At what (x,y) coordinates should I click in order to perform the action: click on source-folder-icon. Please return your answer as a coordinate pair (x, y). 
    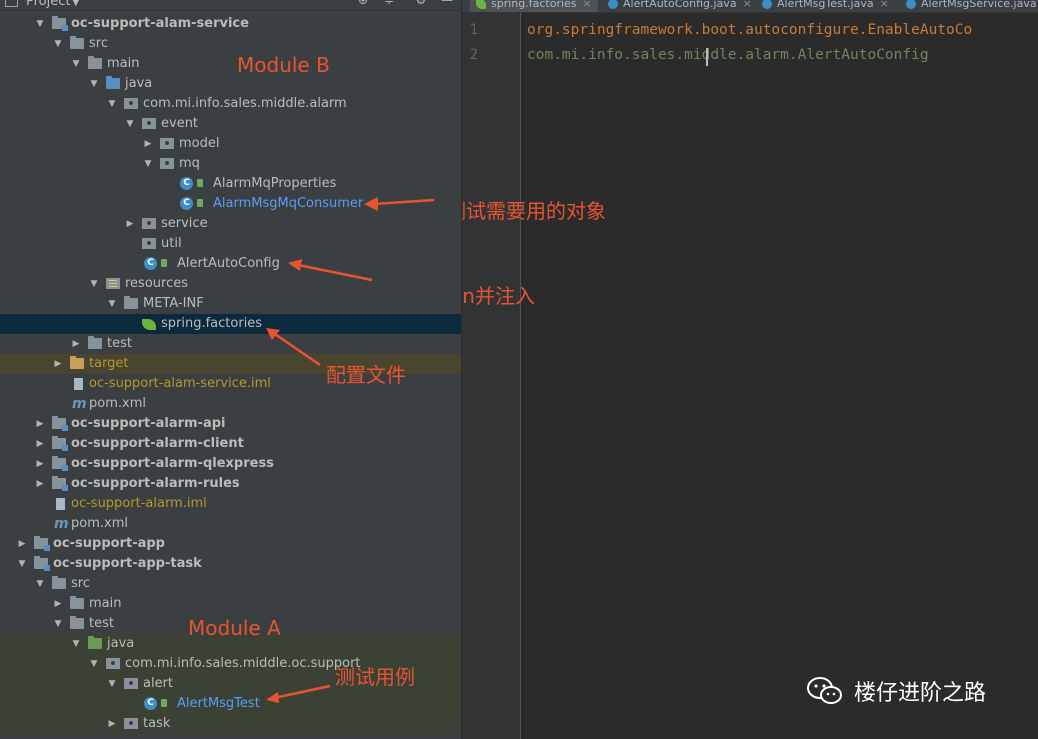
    Looking at the image, I should click on (113, 82).